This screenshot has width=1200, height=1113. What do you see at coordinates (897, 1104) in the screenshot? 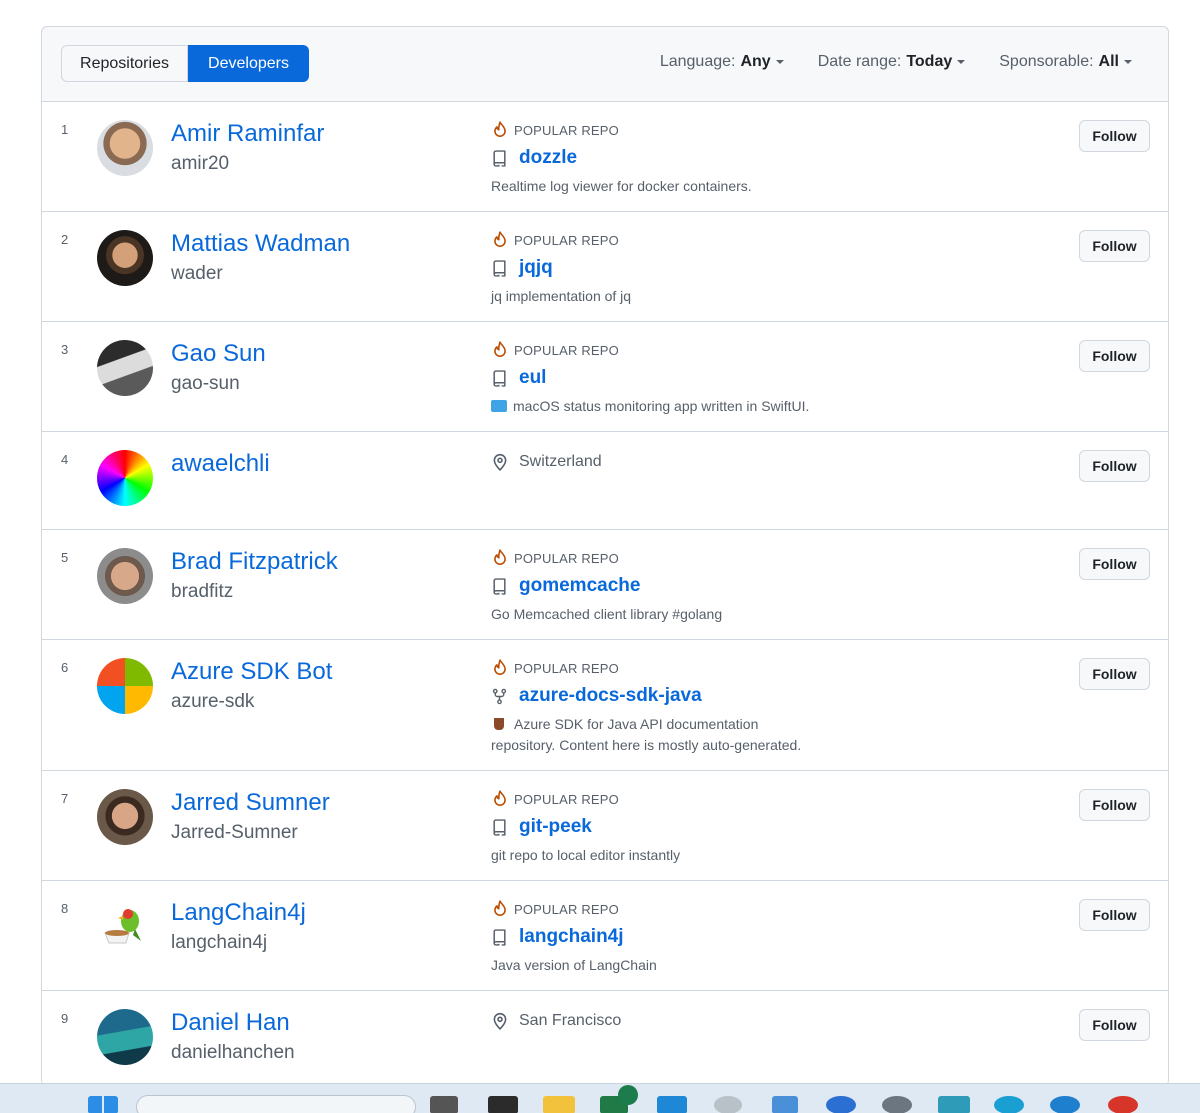
I see `settings-icon` at bounding box center [897, 1104].